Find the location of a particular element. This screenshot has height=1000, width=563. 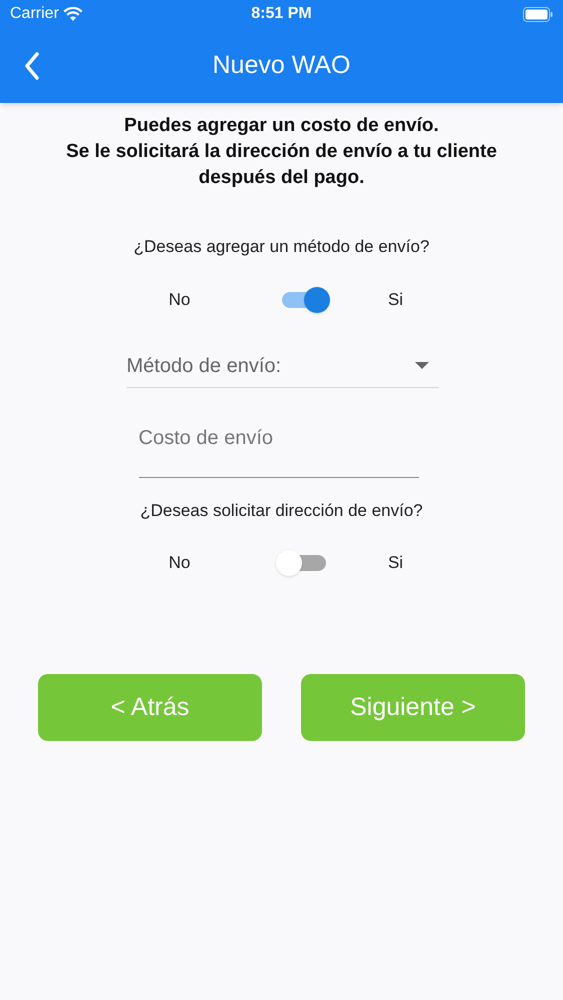

next-button: Siguiente > is located at coordinates (413, 707).